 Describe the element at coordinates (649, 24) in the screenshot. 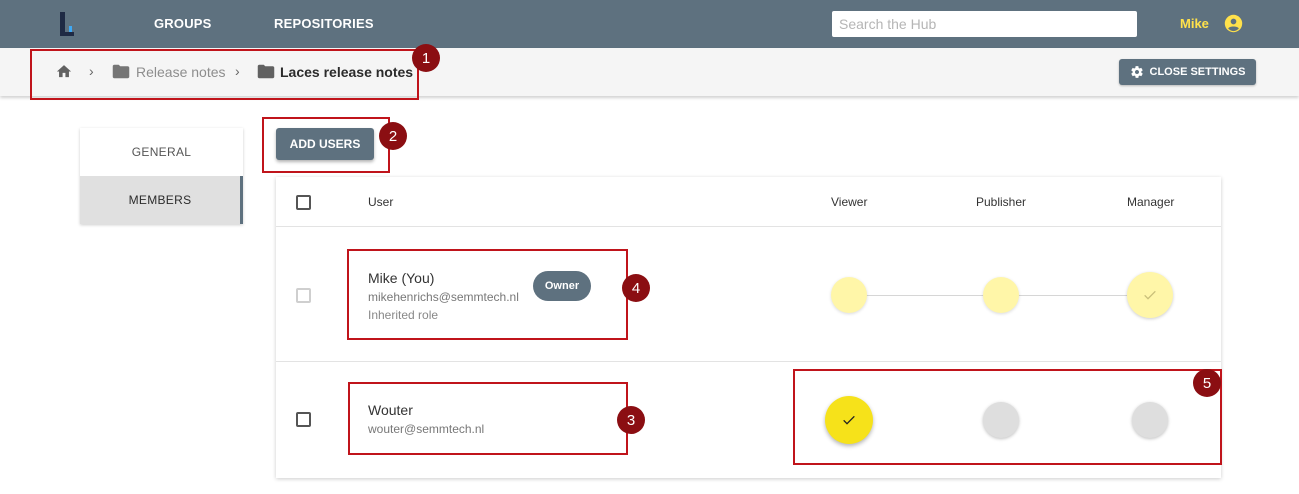

I see `top-navbar: GROUPS REPOSITORIES Mike` at that location.